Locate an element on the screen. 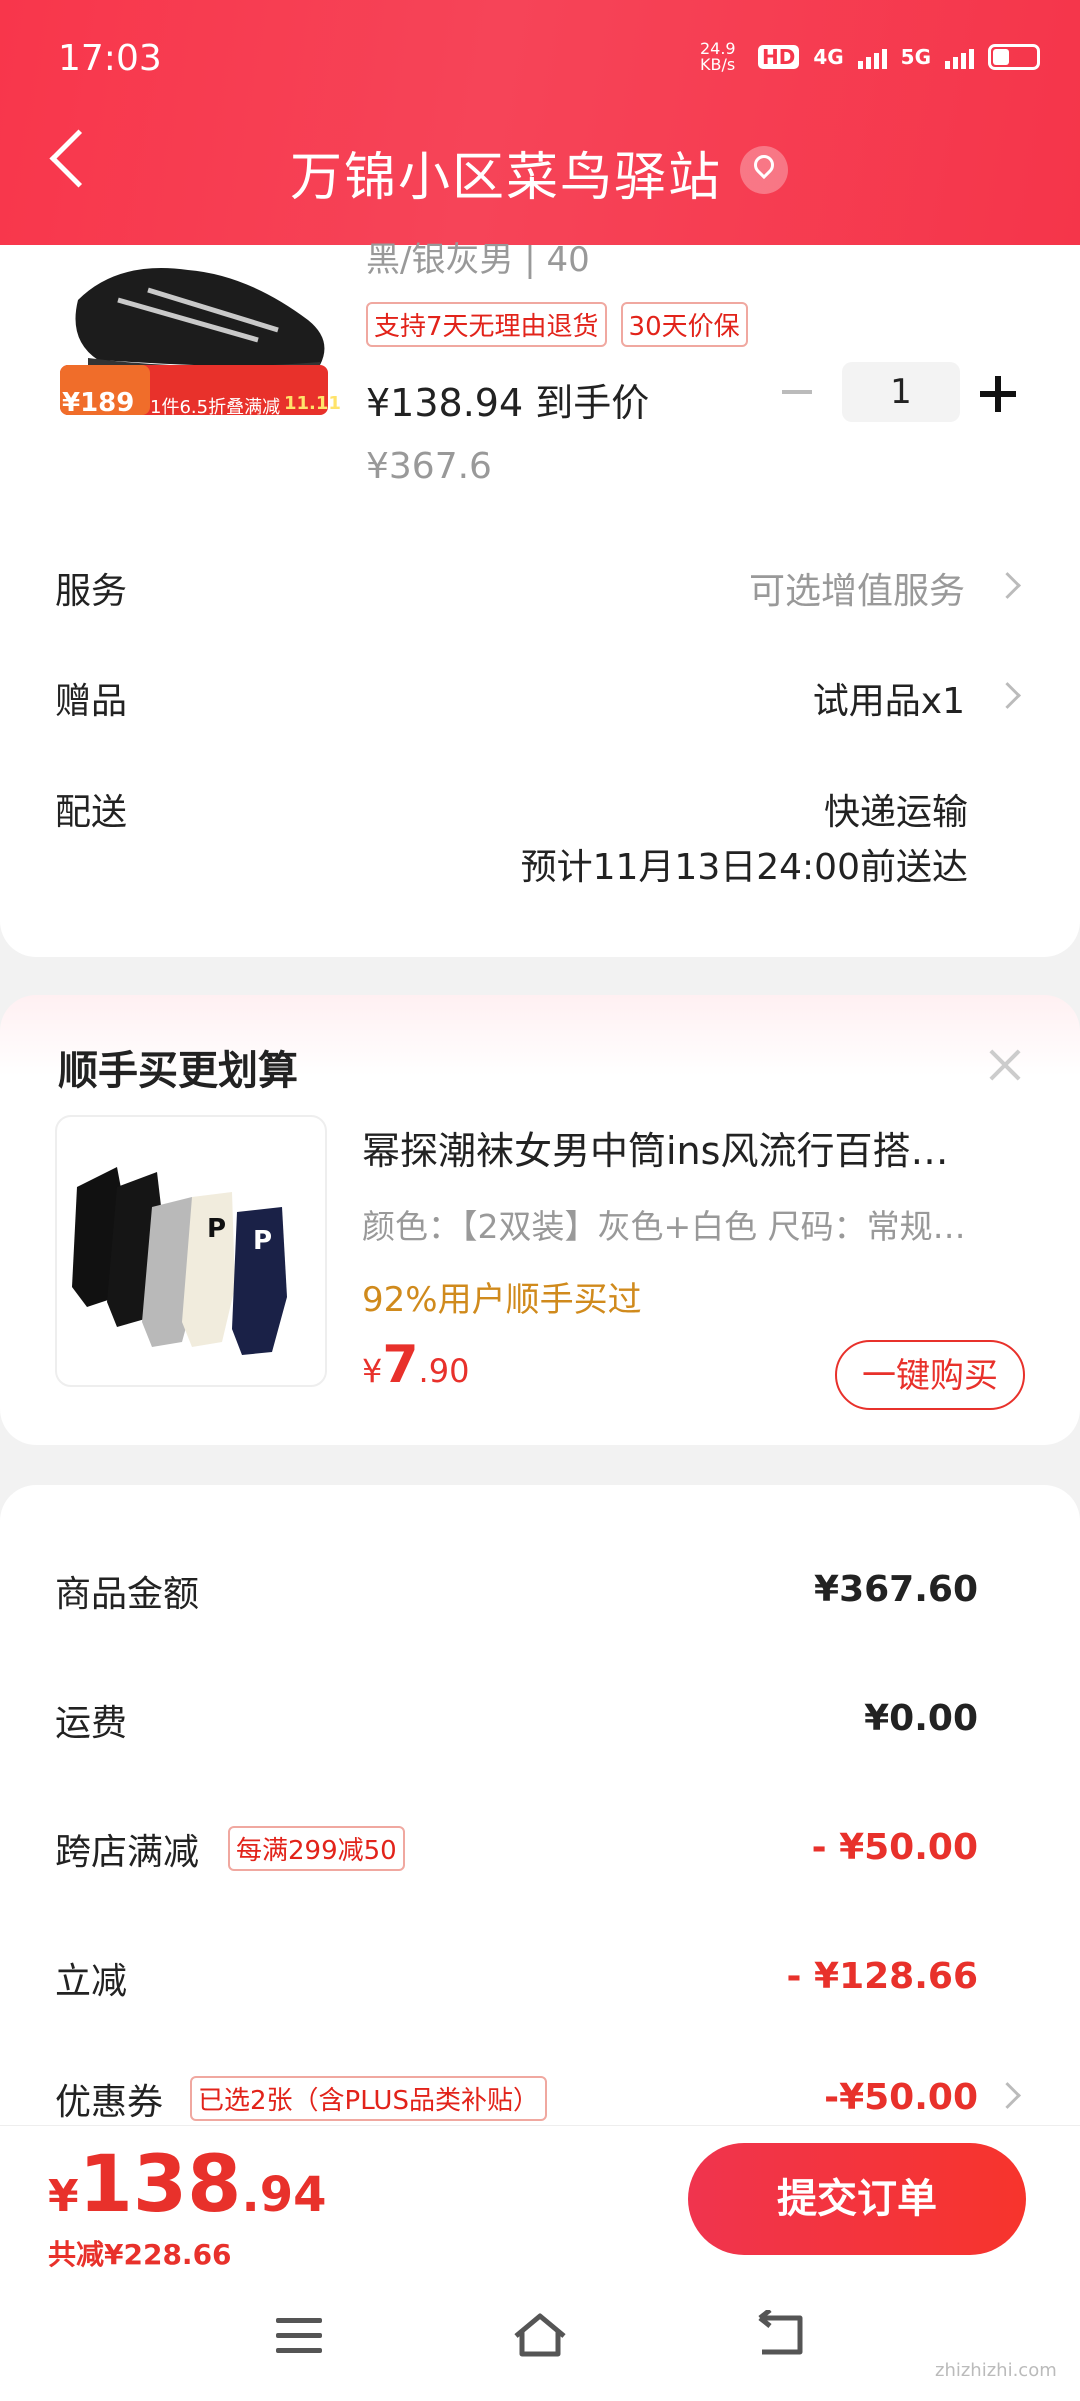 The width and height of the screenshot is (1080, 2401). net-4g-label: 4G is located at coordinates (828, 57).